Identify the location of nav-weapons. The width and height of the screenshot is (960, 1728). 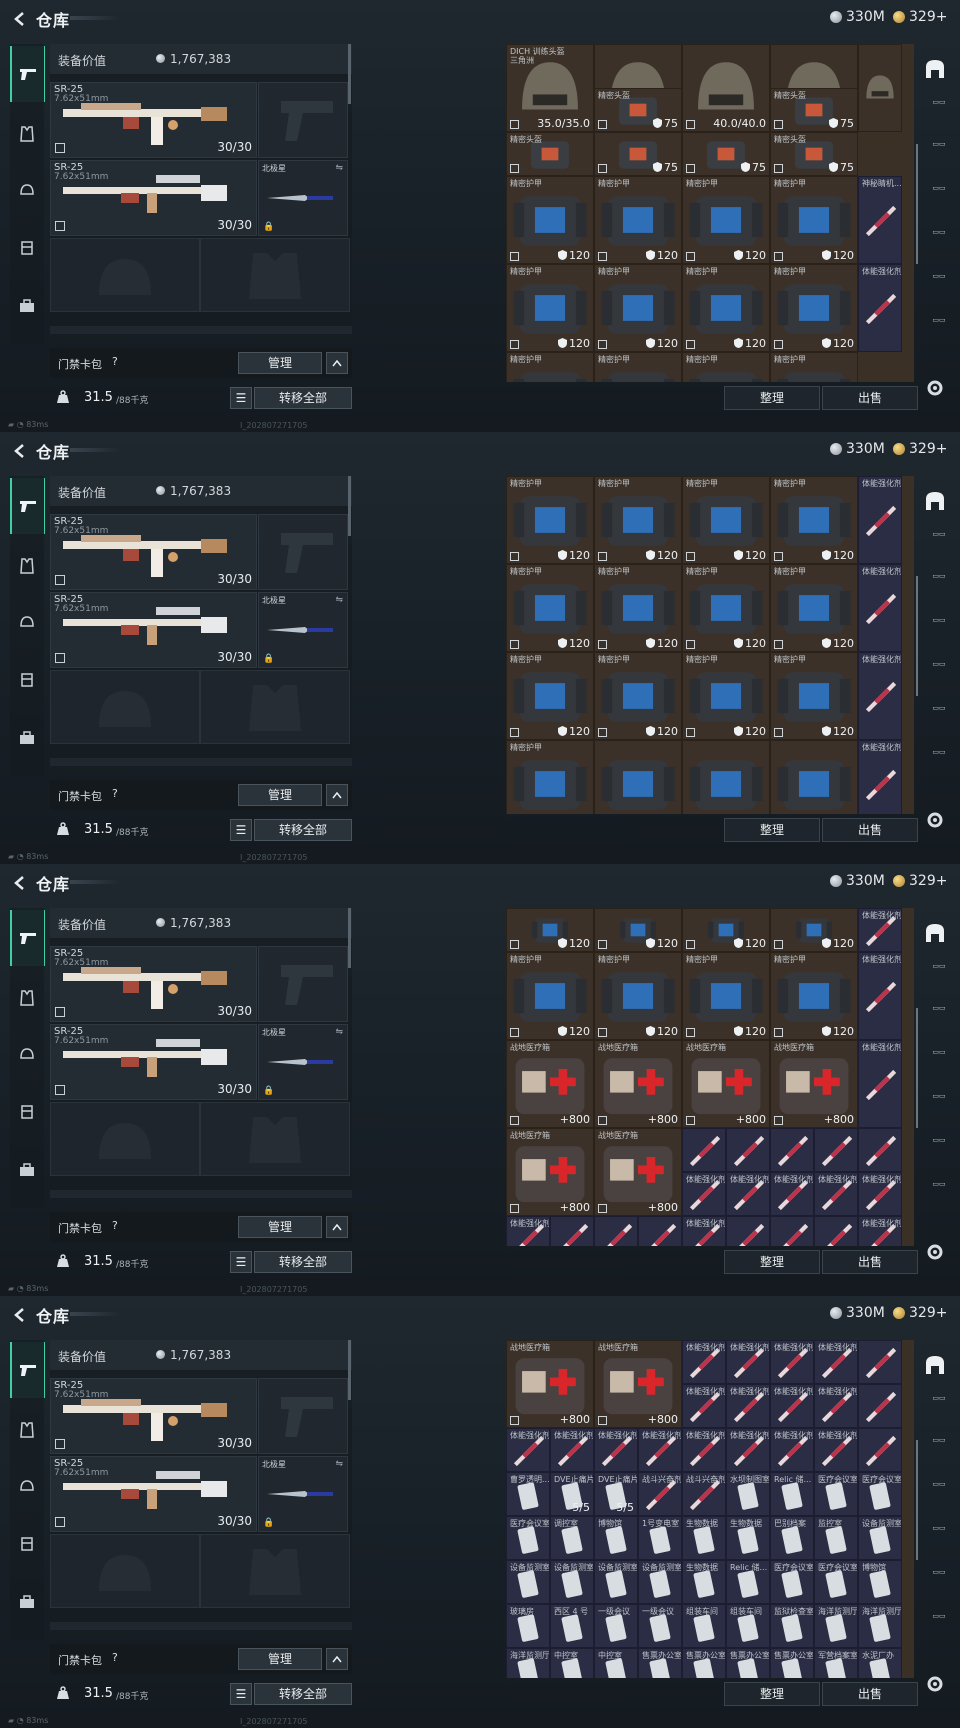
(27, 506).